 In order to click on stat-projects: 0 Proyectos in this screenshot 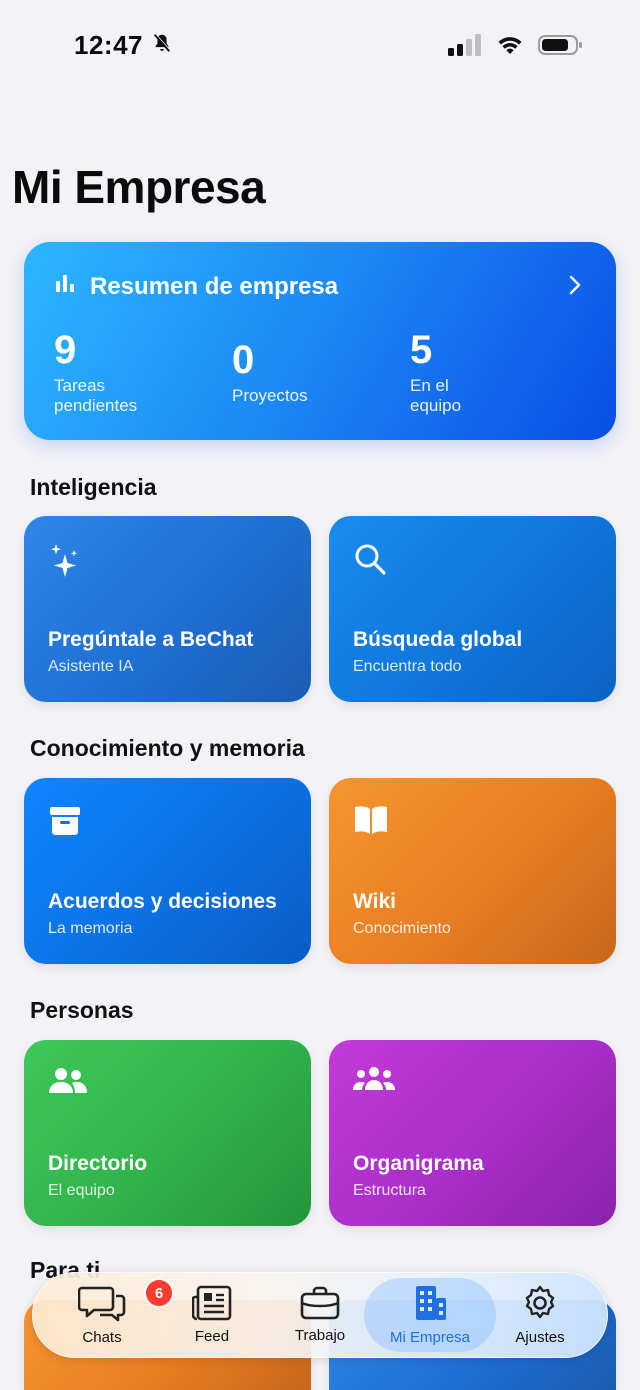, I will do `click(270, 373)`.